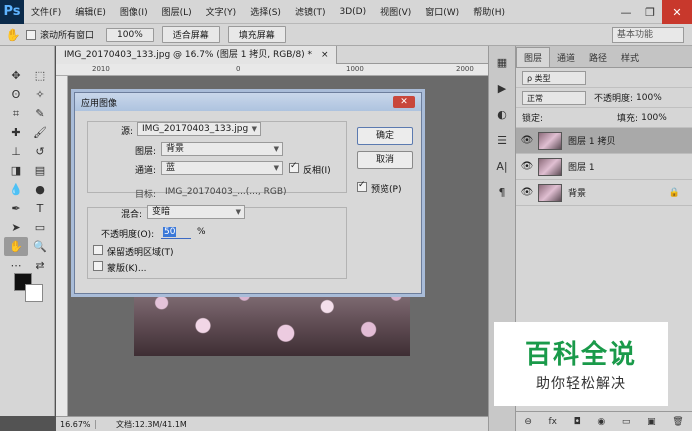 The width and height of the screenshot is (692, 431). Describe the element at coordinates (395, 11) in the screenshot. I see `menu-view: 视图(V)` at that location.